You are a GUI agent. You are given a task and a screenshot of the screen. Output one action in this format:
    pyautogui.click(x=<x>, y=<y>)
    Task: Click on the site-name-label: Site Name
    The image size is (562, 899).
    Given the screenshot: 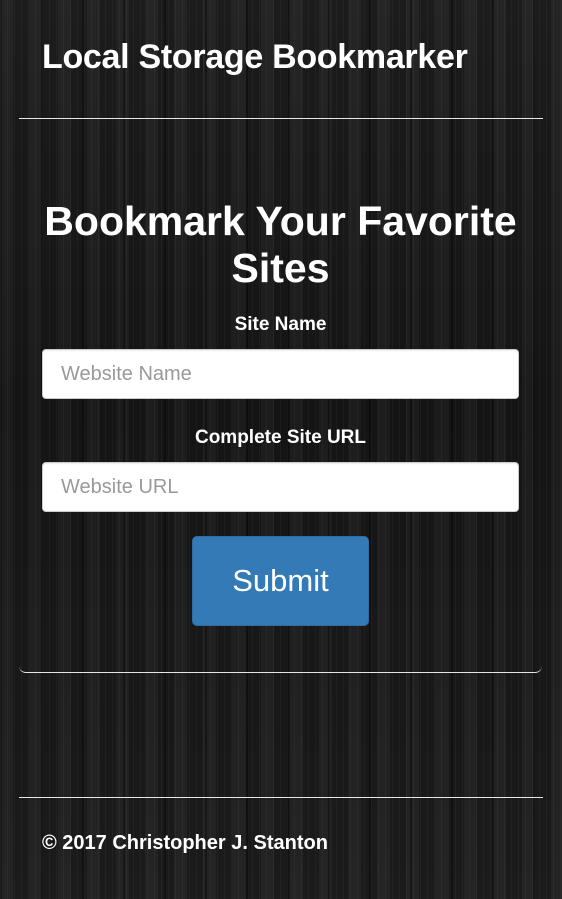 What is the action you would take?
    pyautogui.click(x=280, y=324)
    